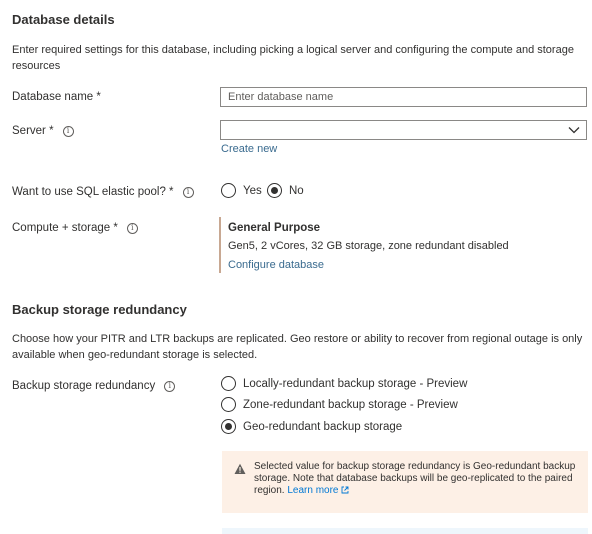 The image size is (592, 534). Describe the element at coordinates (252, 190) in the screenshot. I see `radio-label-yes: Yes` at that location.